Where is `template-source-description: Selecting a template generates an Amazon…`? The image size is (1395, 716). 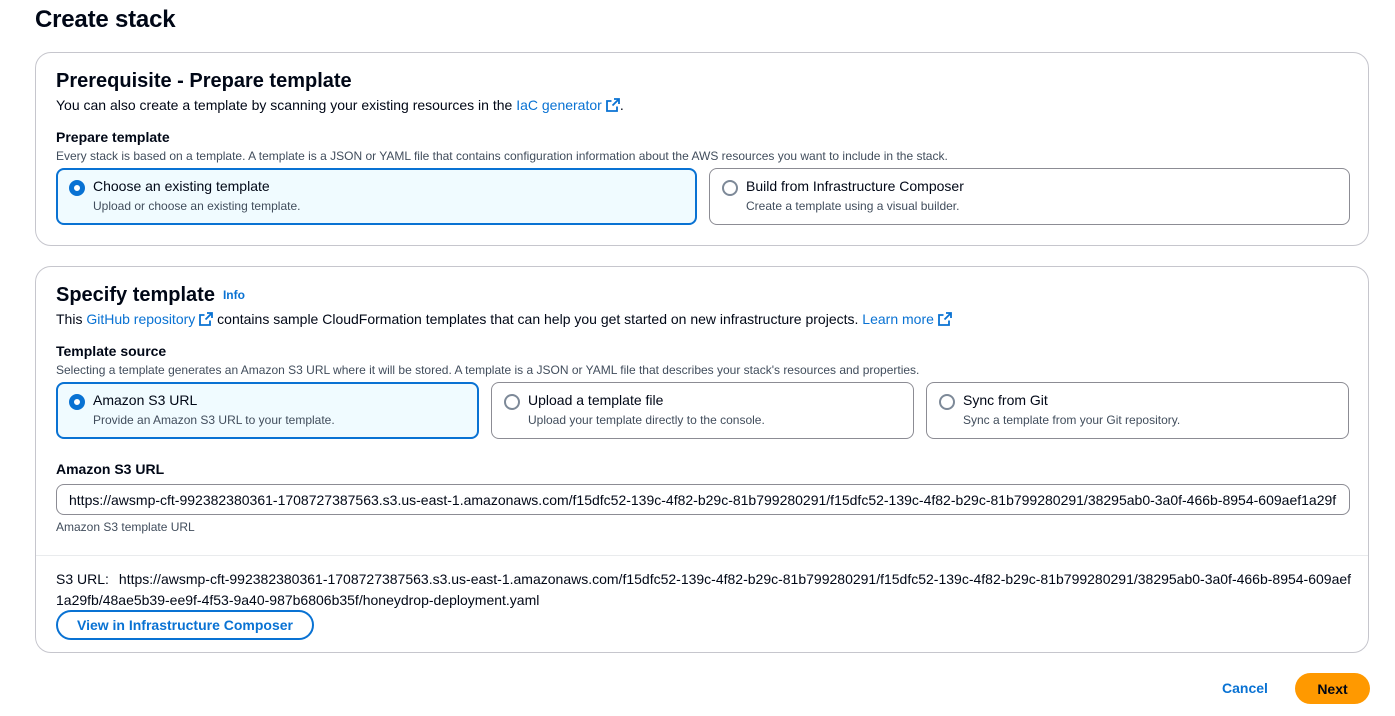
template-source-description: Selecting a template generates an Amazon… is located at coordinates (488, 370).